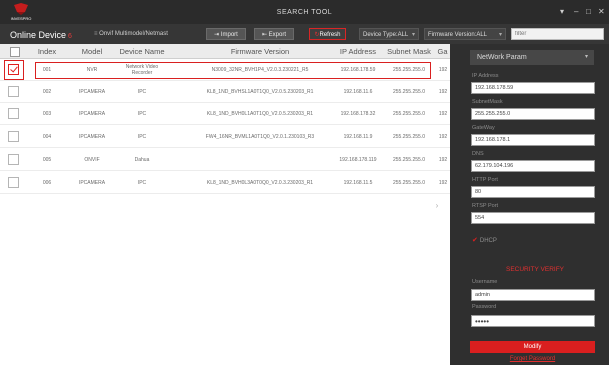  I want to click on forget-password-link: Forget Password, so click(532, 359).